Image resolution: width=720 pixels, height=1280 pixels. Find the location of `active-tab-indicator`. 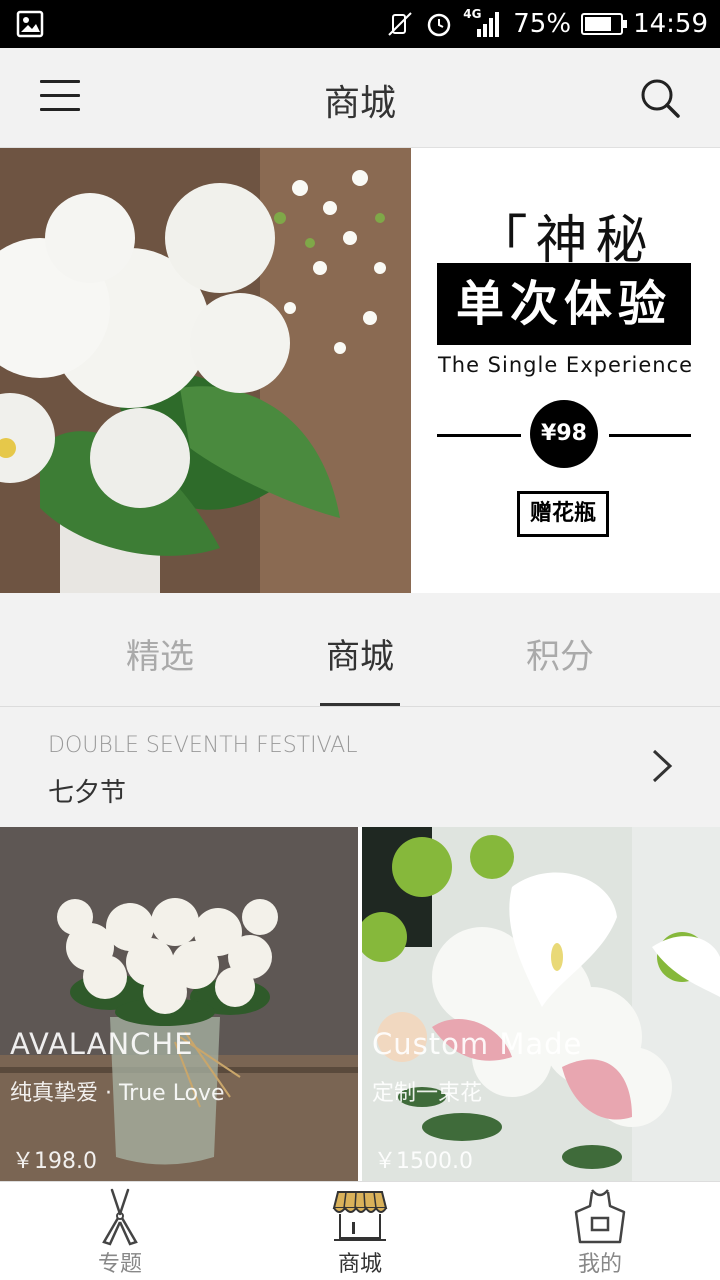

active-tab-indicator is located at coordinates (360, 704).